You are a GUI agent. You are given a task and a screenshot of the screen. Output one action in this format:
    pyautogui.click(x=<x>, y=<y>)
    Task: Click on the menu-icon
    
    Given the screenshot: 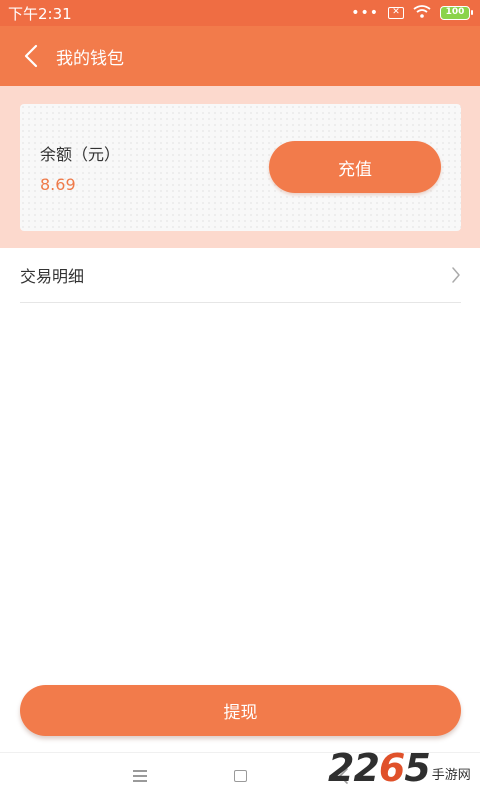 What is the action you would take?
    pyautogui.click(x=140, y=776)
    